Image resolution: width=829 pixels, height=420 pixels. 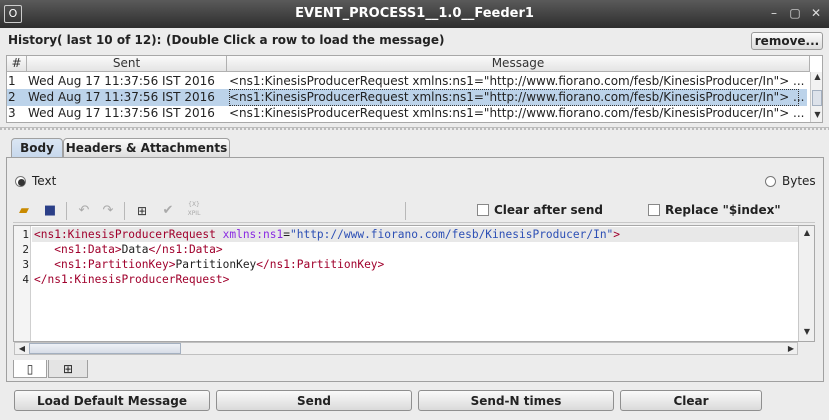 I want to click on open-folder-icon: ▰, so click(x=24, y=211).